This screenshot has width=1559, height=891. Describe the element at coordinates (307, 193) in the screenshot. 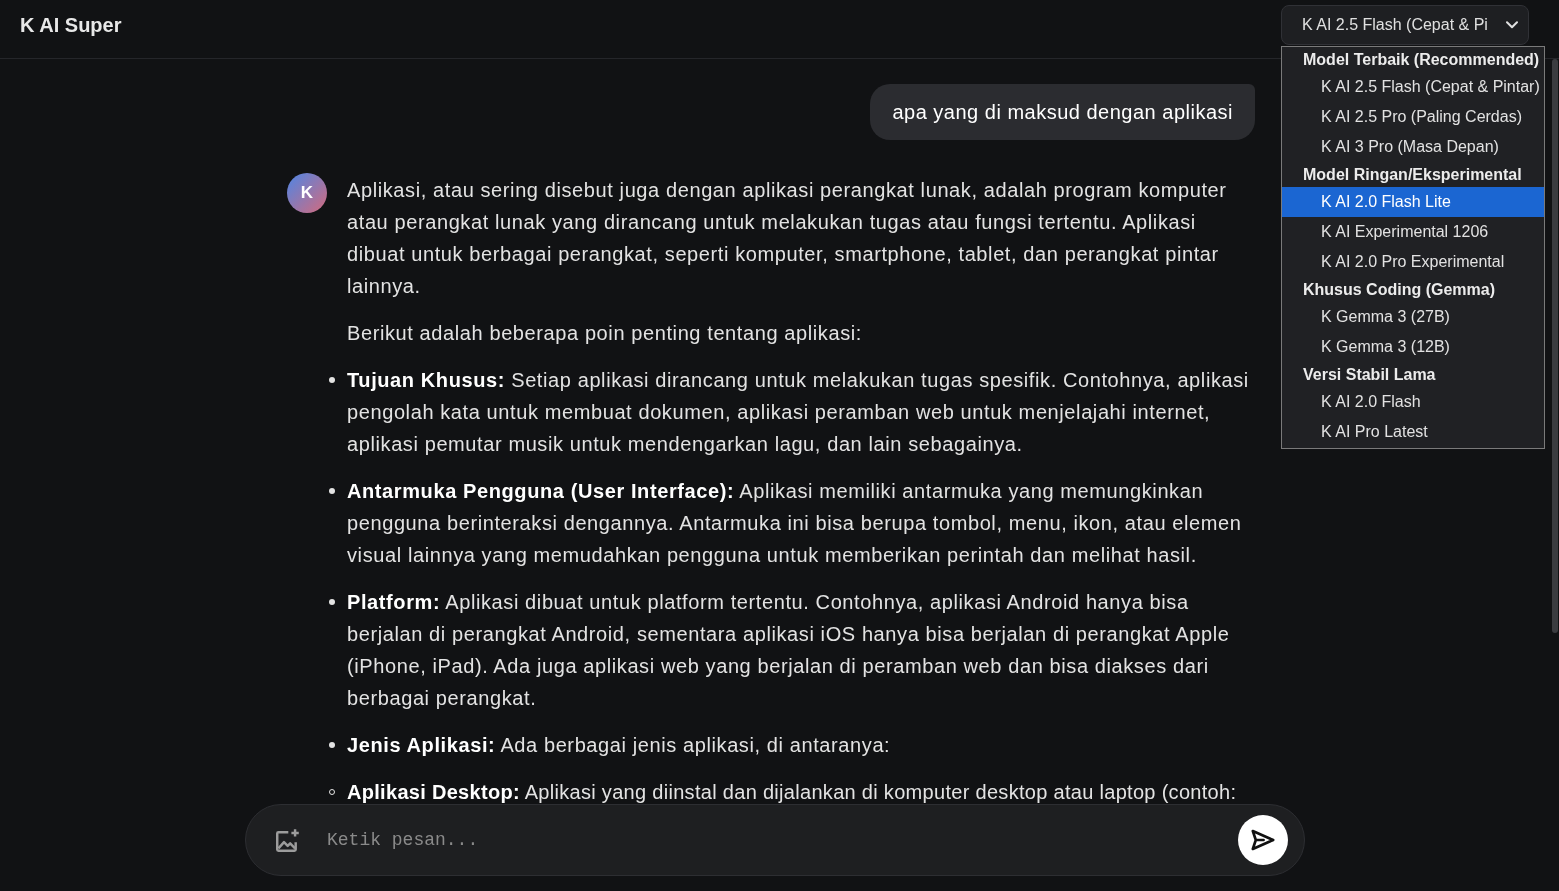

I see `assistant-avatar: K` at that location.